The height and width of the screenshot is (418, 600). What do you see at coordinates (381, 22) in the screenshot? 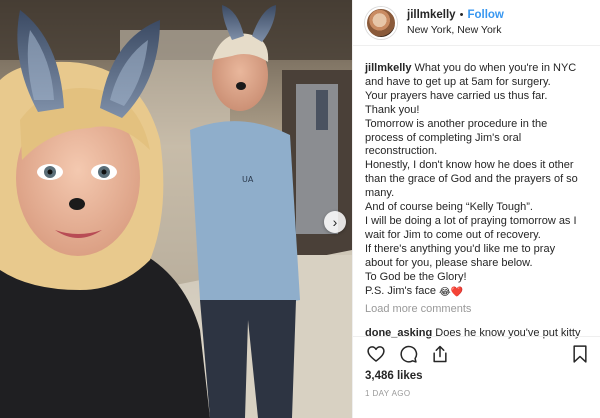
I see `avatar` at bounding box center [381, 22].